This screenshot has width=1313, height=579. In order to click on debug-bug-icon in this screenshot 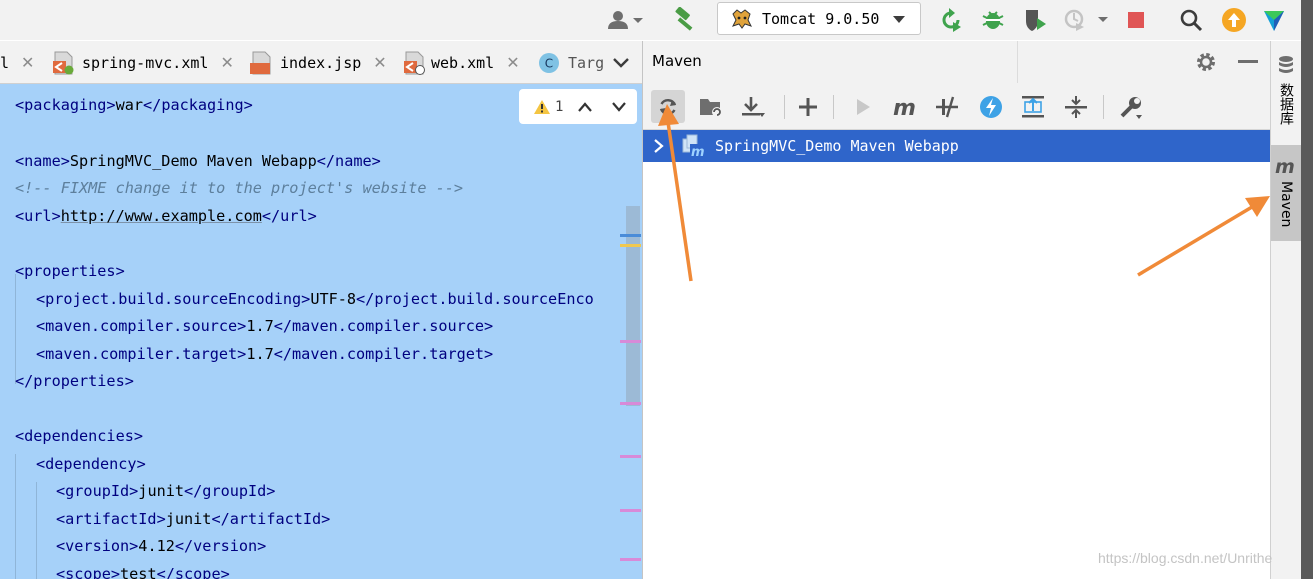, I will do `click(993, 20)`.